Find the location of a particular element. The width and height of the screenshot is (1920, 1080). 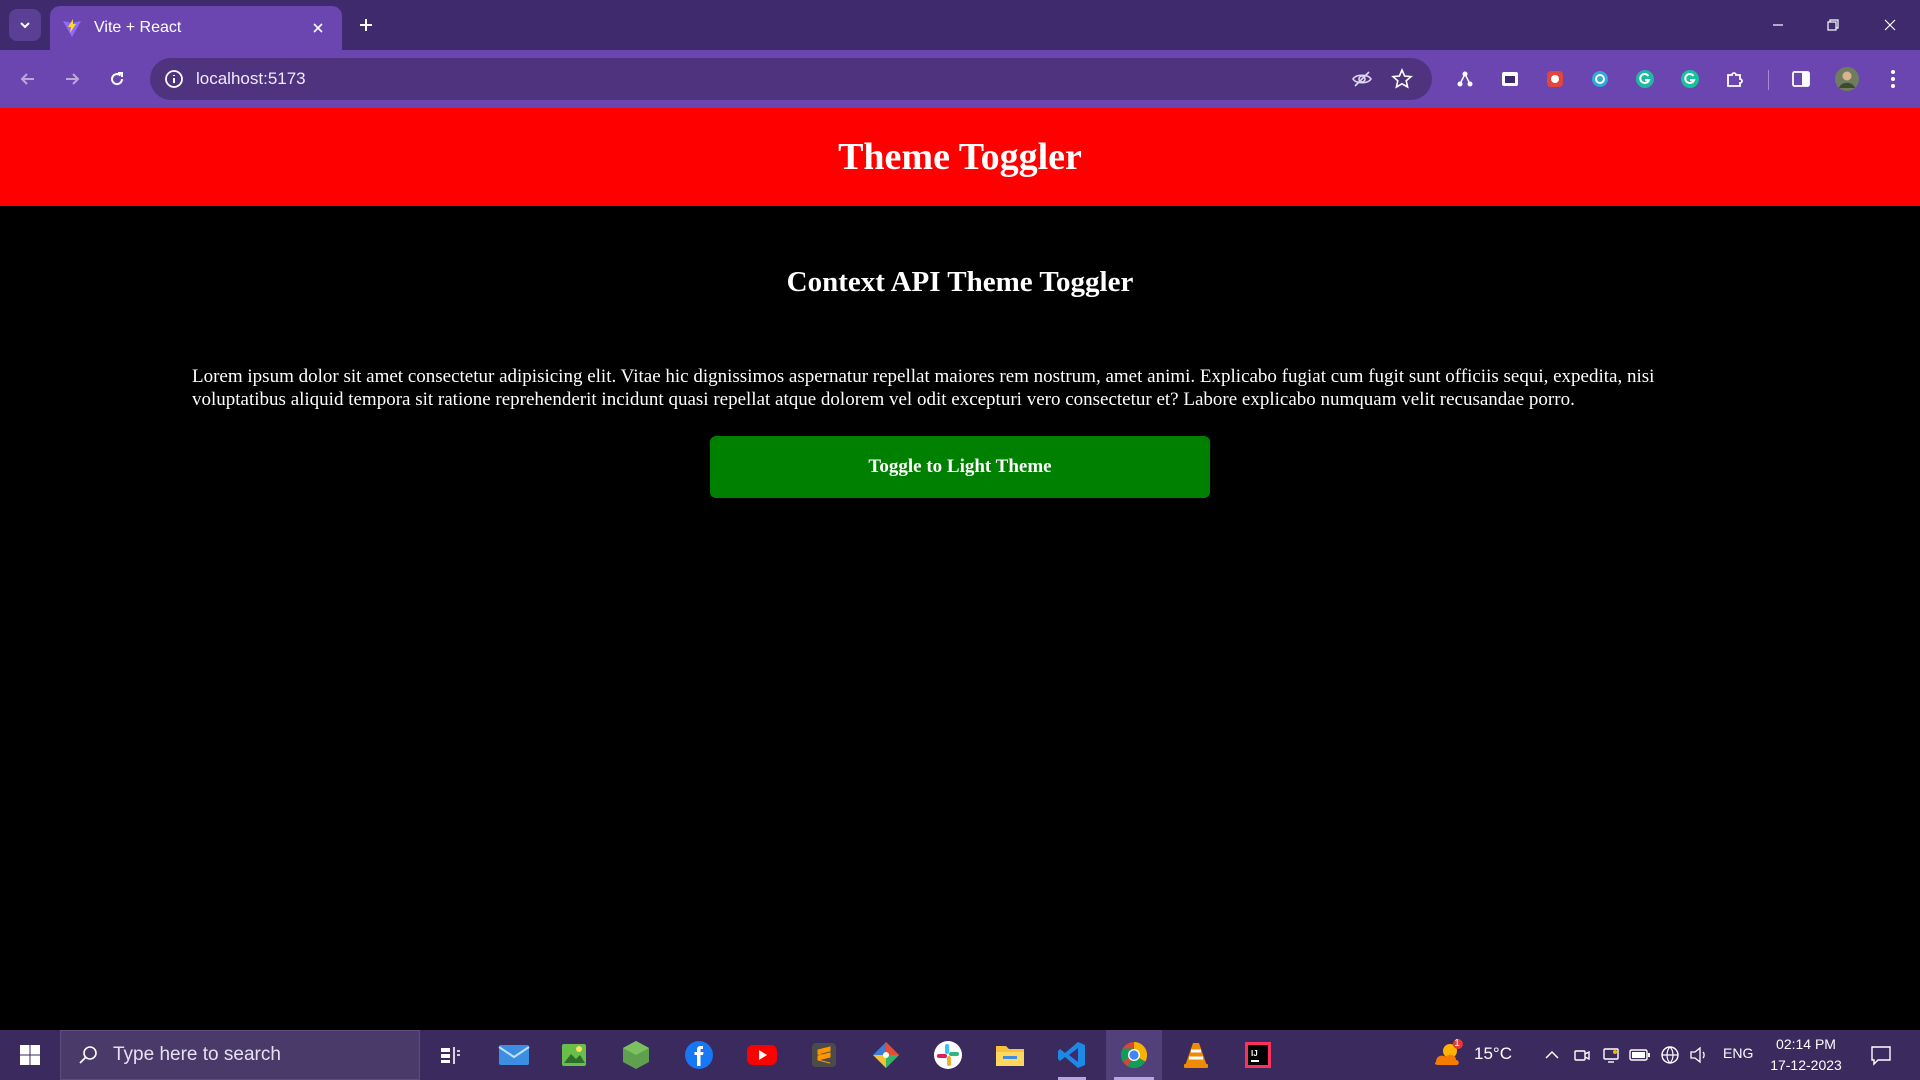

eye-off-icon is located at coordinates (1362, 79).